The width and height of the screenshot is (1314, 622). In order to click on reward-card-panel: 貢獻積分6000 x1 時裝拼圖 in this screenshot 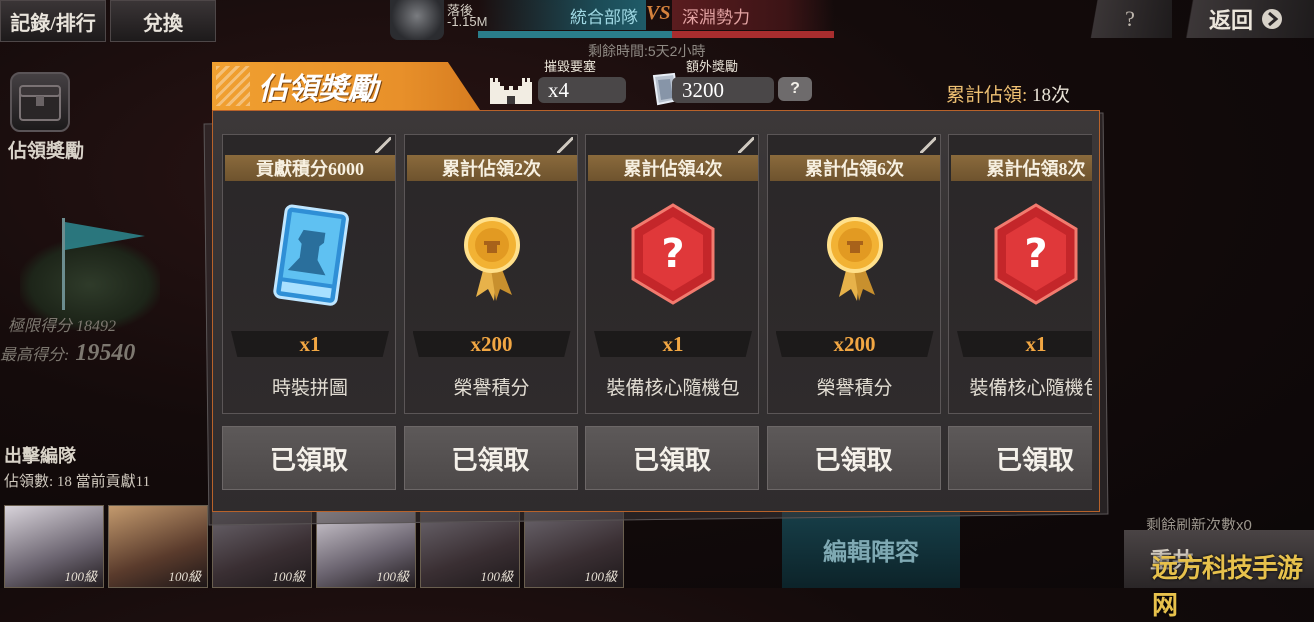, I will do `click(309, 274)`.